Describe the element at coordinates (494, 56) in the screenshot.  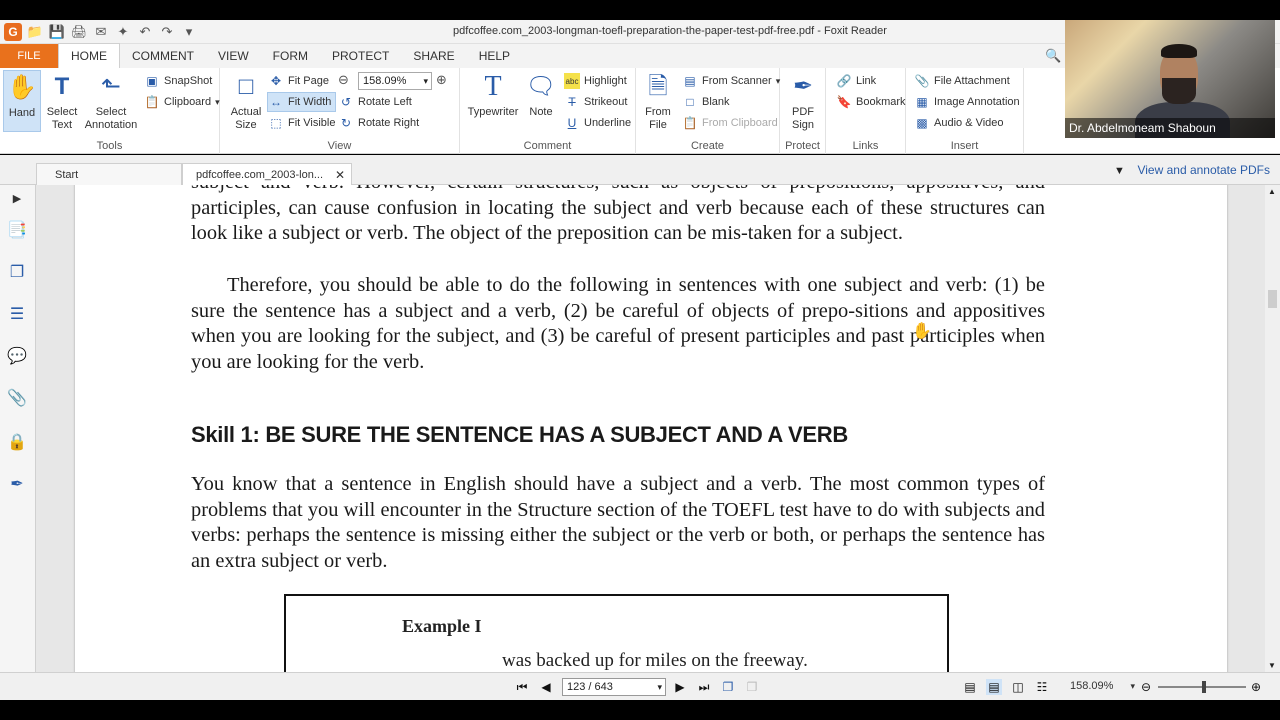
I see `tab-help: HELP` at that location.